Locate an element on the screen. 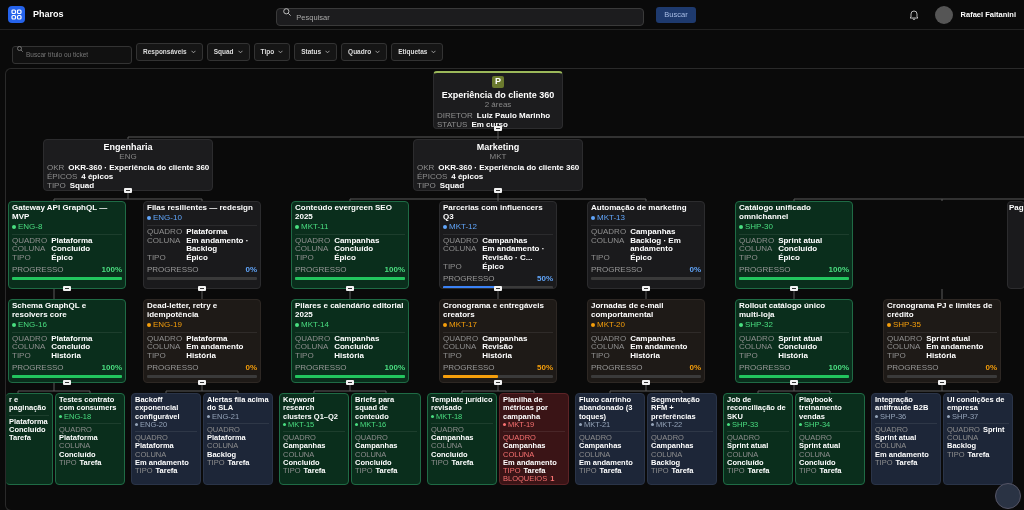 The height and width of the screenshot is (510, 1024). field-value: 4 épicos is located at coordinates (467, 176).